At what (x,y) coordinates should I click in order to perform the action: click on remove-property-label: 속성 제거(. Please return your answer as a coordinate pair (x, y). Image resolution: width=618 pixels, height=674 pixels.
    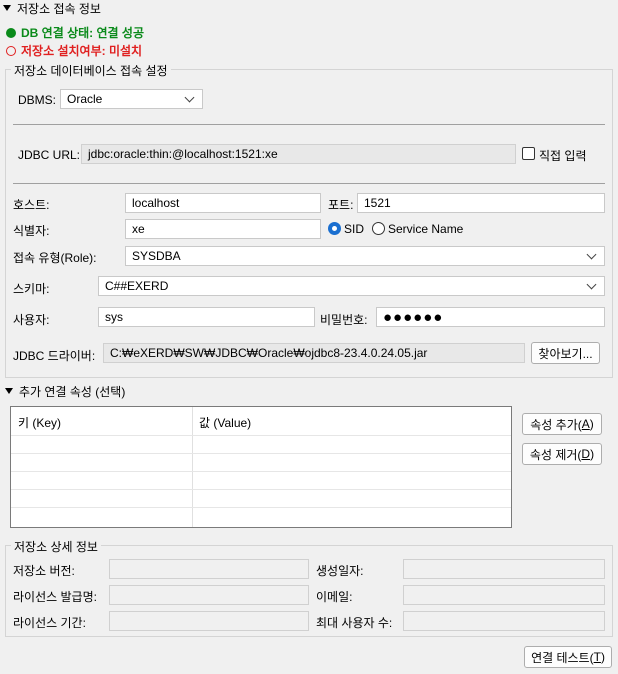
    Looking at the image, I should click on (555, 454).